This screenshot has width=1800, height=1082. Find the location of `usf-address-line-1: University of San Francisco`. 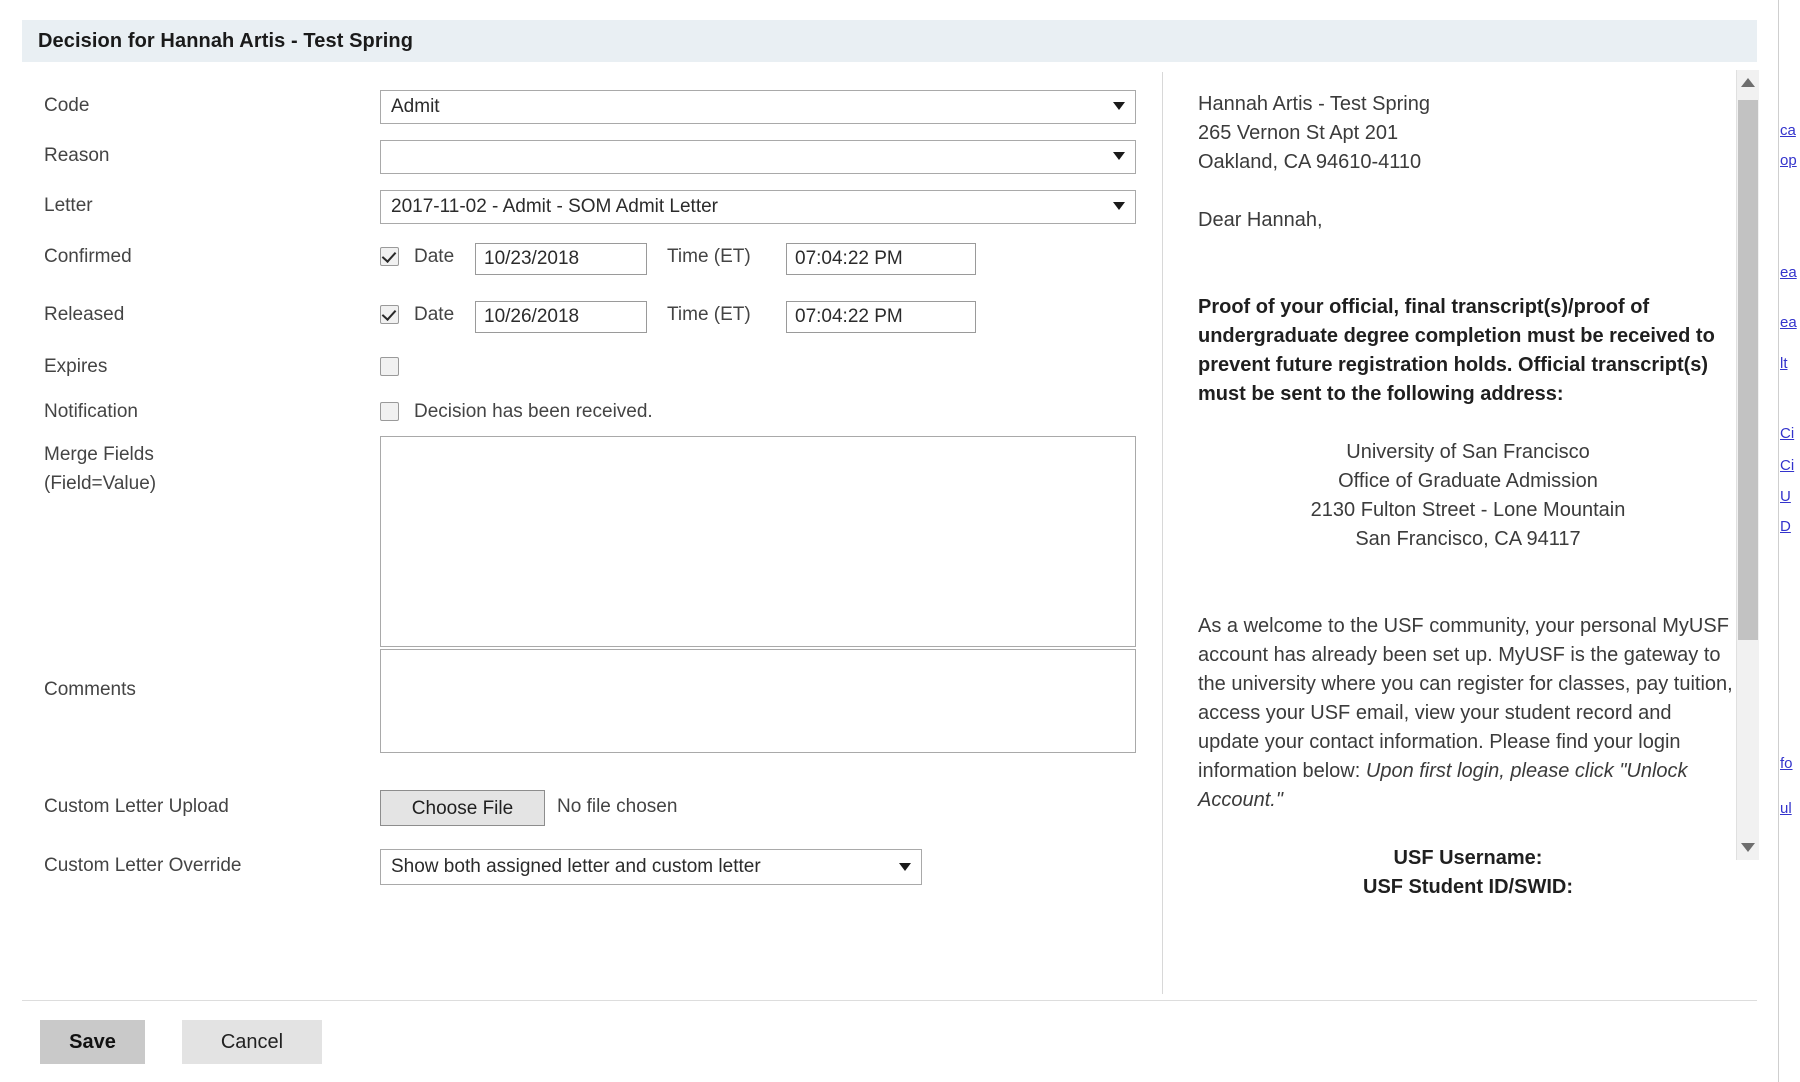

usf-address-line-1: University of San Francisco is located at coordinates (1468, 452).